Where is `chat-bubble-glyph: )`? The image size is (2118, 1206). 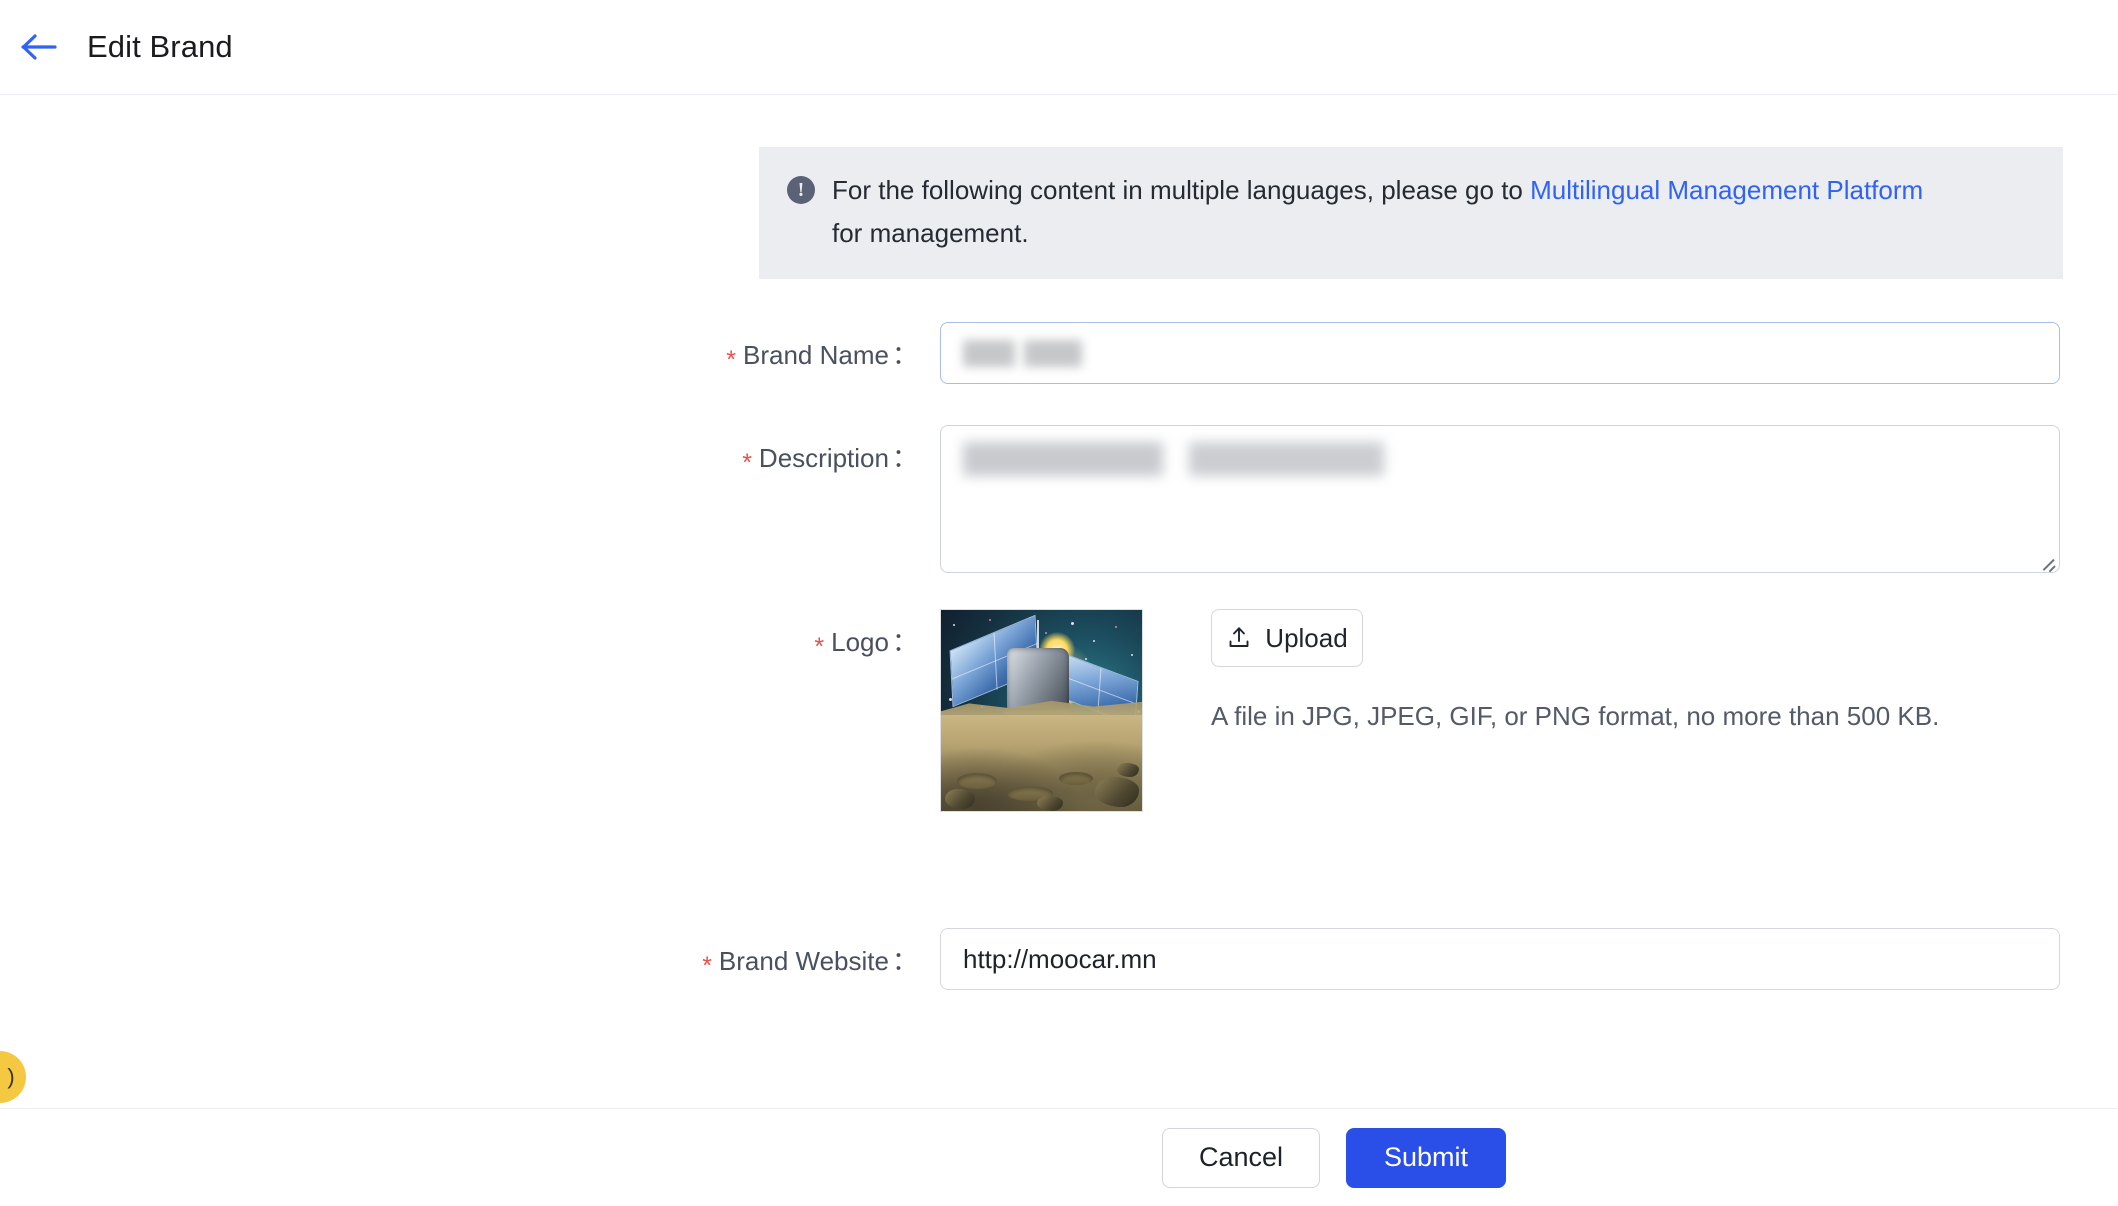 chat-bubble-glyph: ) is located at coordinates (11, 1076).